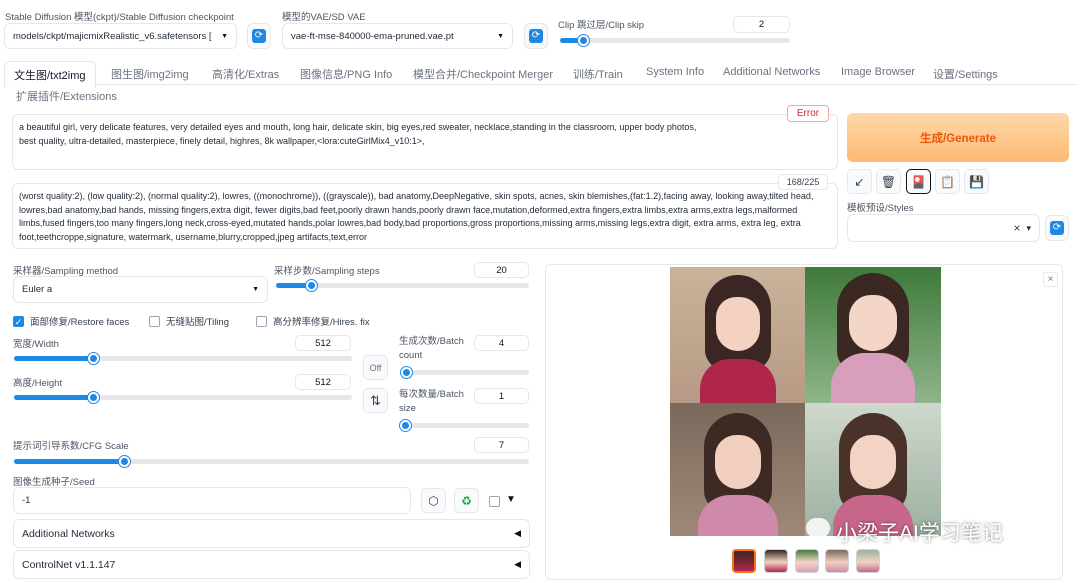 This screenshot has height=583, width=1080. I want to click on tab-image-browser: Image Browser, so click(878, 72).